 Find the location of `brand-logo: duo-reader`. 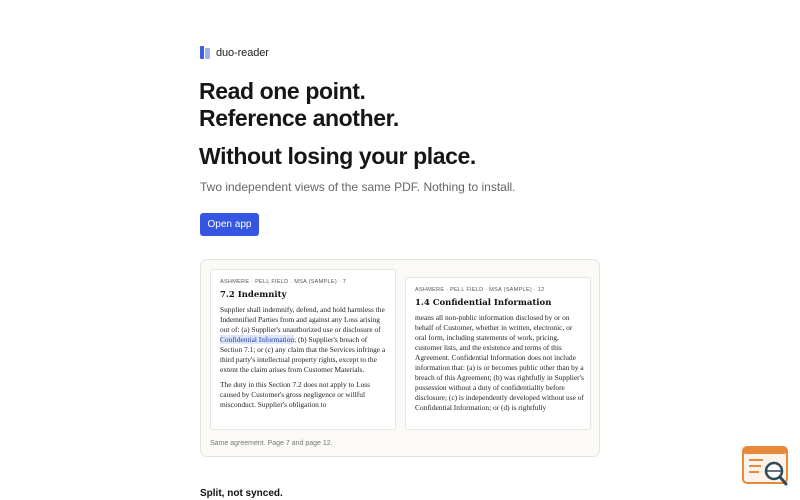

brand-logo: duo-reader is located at coordinates (234, 52).